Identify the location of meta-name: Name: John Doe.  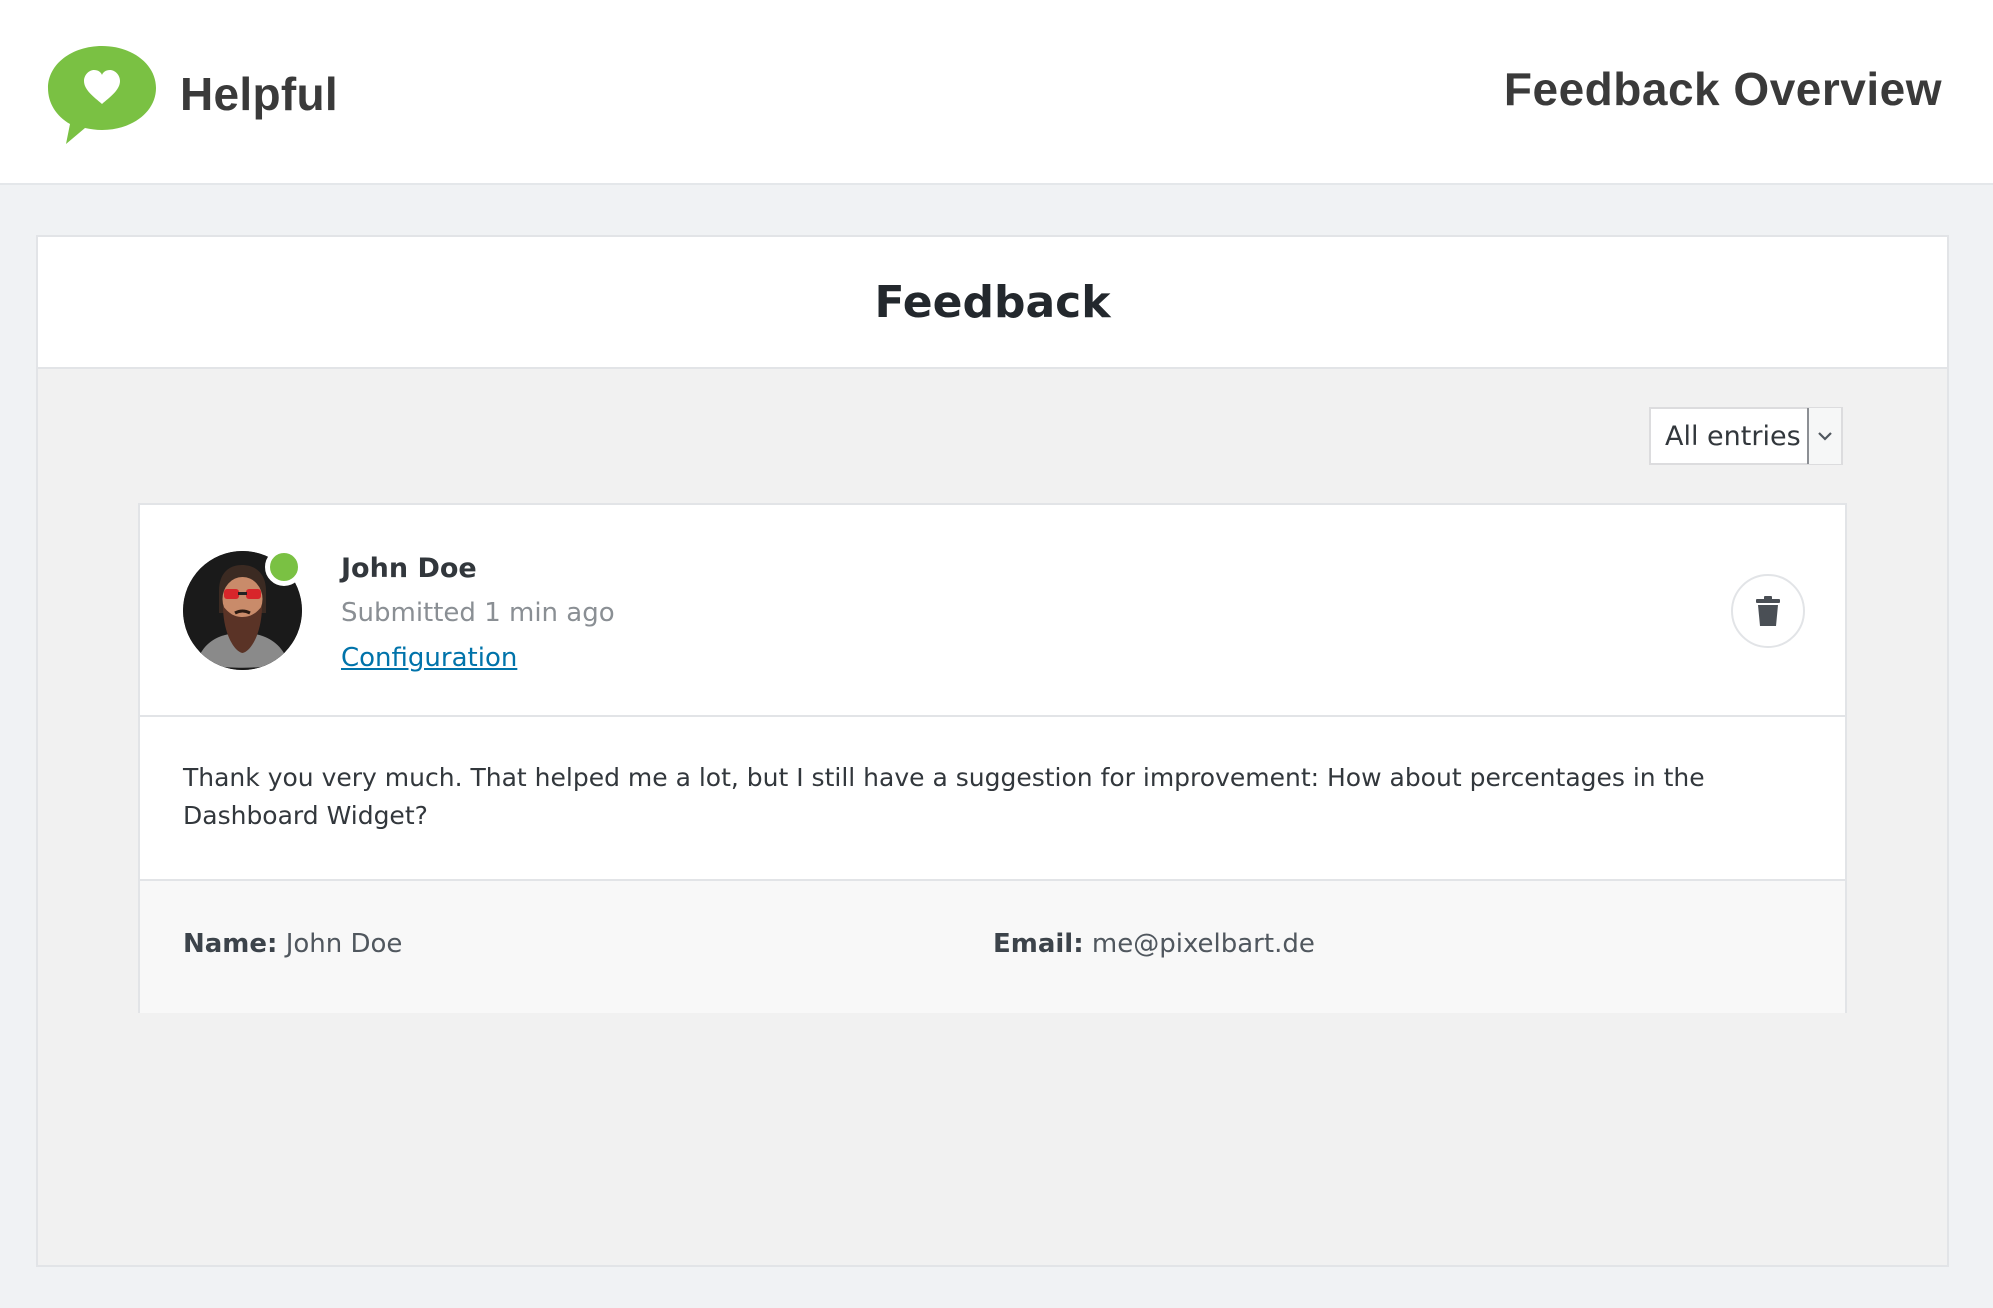
(292, 944).